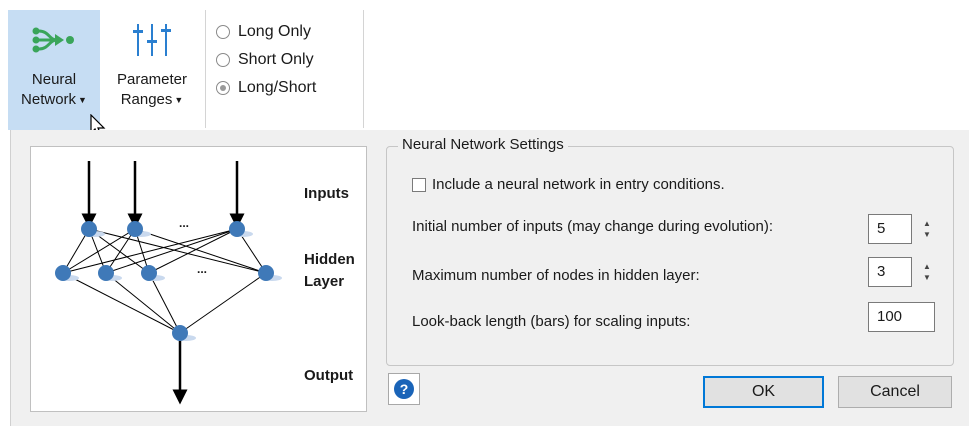  I want to click on hidden-nodes-stepper: ▲ ▼, so click(927, 272).